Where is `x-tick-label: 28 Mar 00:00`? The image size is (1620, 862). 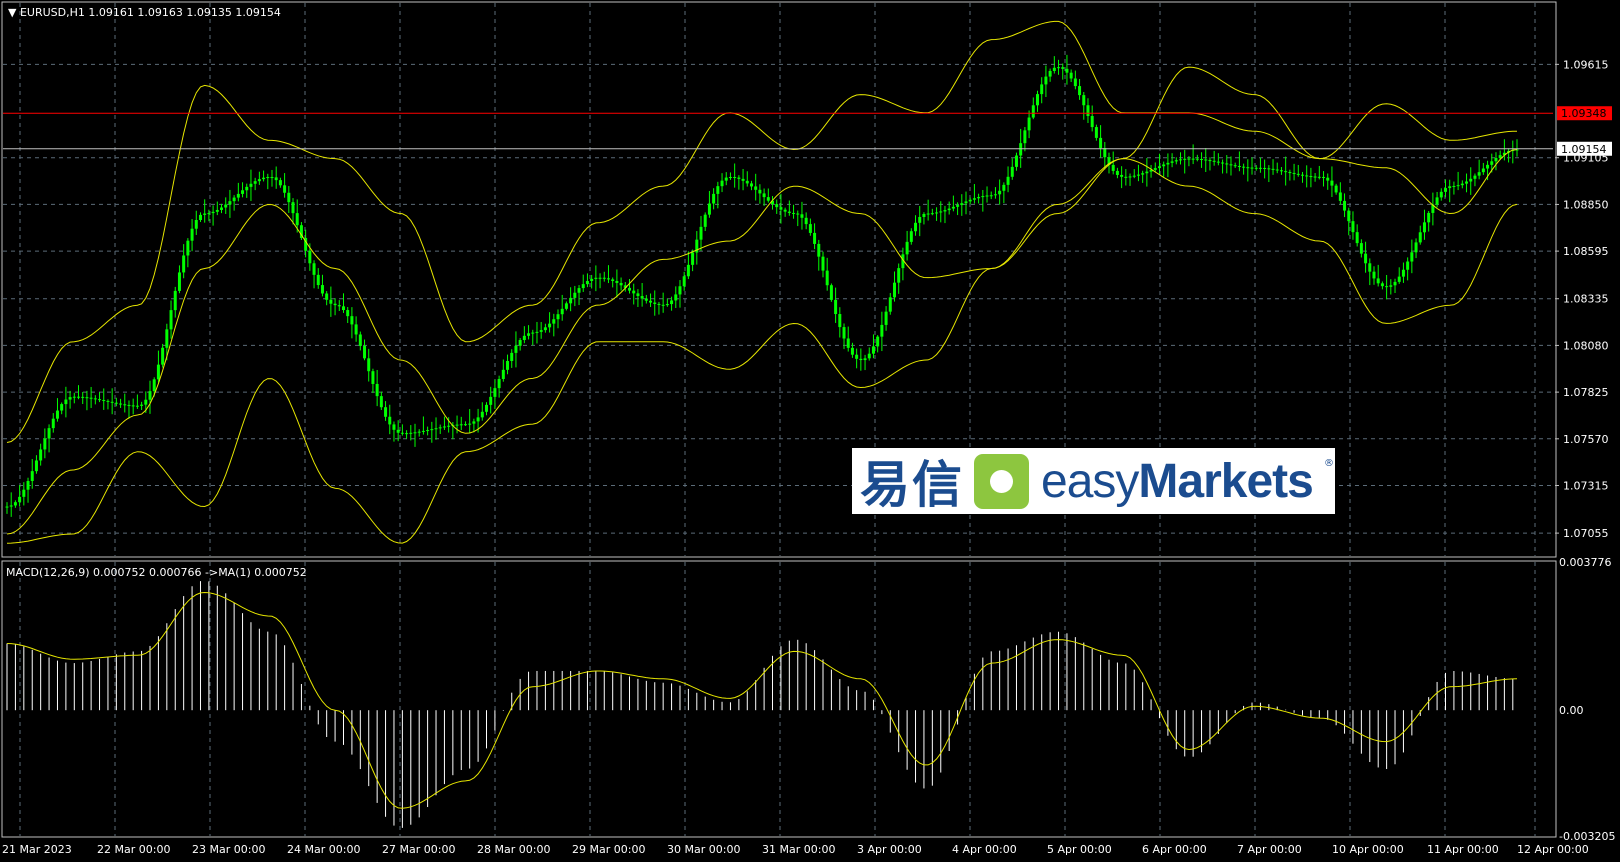
x-tick-label: 28 Mar 00:00 is located at coordinates (513, 849).